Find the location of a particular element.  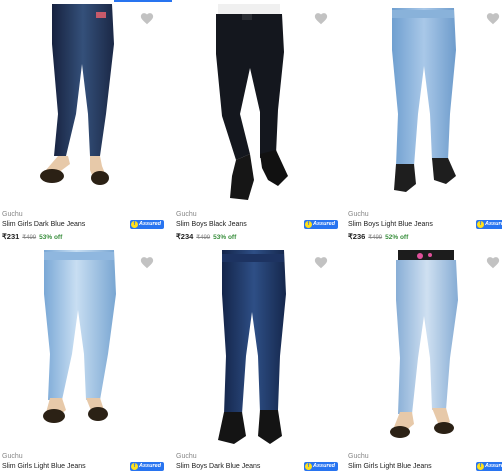

selling-price: ₹234 is located at coordinates (185, 236).